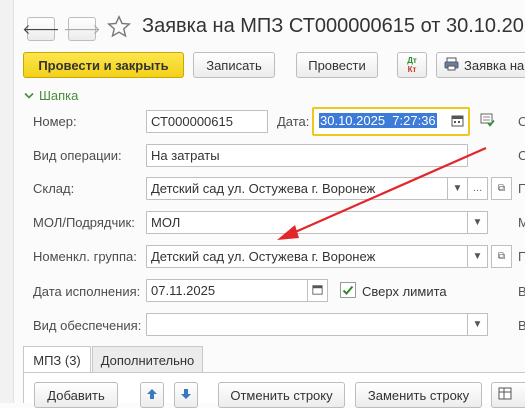  I want to click on move-up-button, so click(152, 395).